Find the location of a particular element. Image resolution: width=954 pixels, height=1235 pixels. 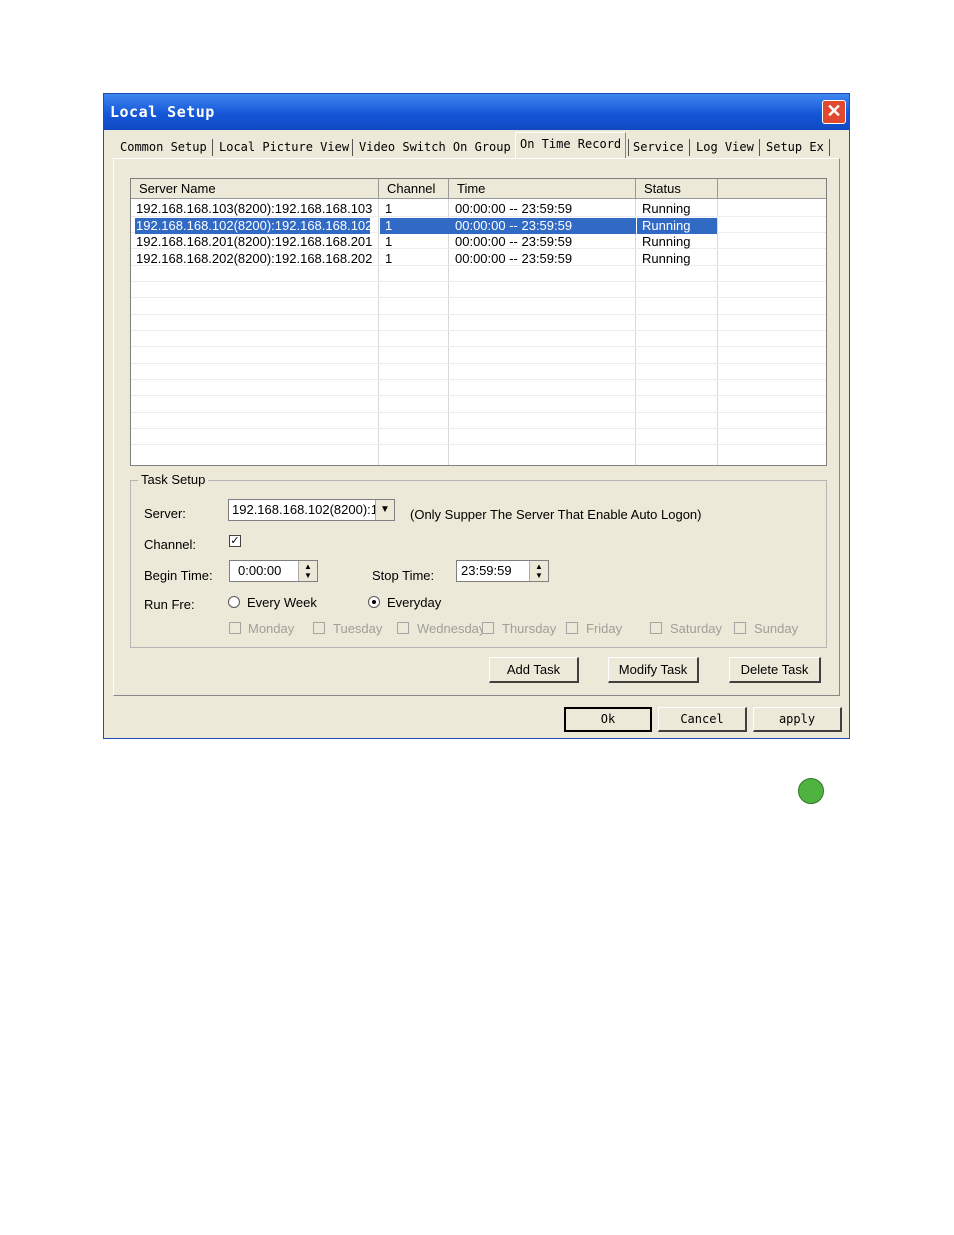

saturday-checkbox is located at coordinates (656, 628).